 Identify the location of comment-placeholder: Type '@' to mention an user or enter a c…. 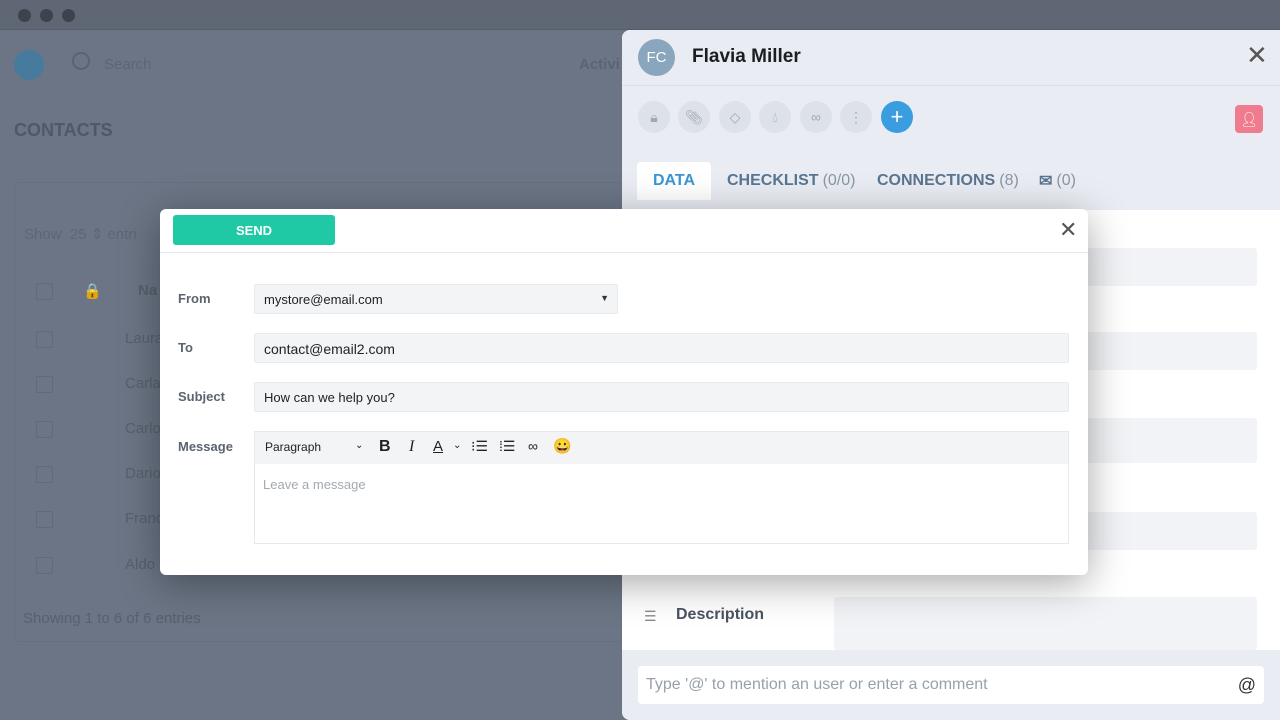
(817, 684).